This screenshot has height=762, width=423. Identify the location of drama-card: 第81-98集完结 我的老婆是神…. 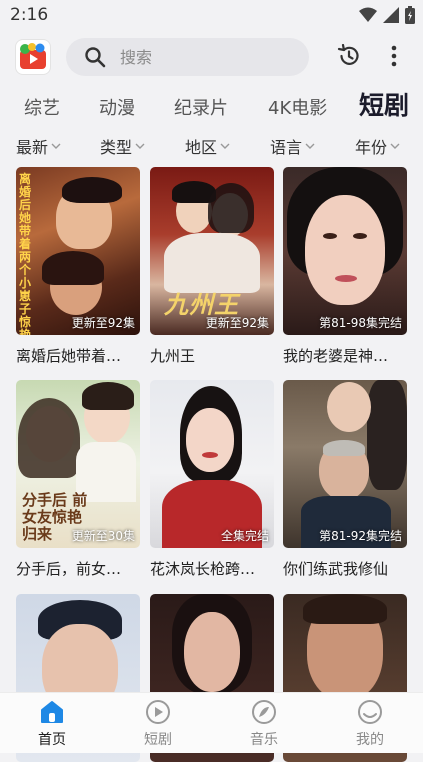
(345, 266).